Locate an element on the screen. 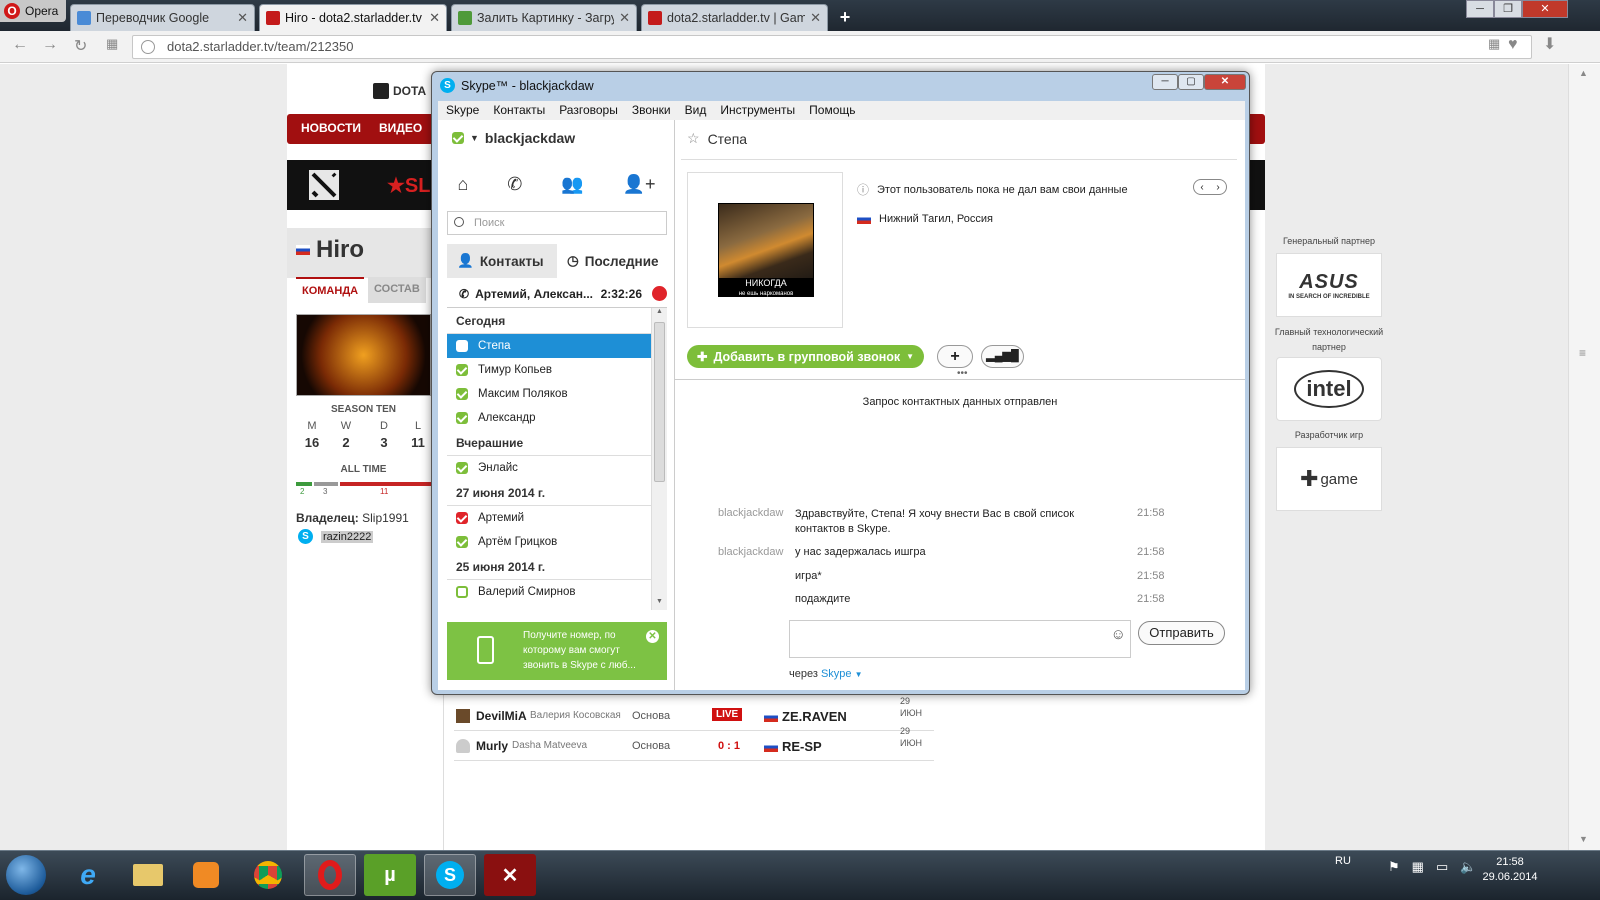 This screenshot has width=1600, height=900. opponent: RE-SP is located at coordinates (793, 746).